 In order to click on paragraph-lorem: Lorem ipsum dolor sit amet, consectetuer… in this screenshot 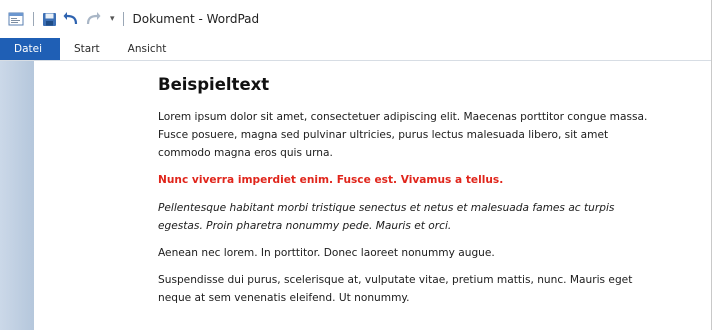, I will do `click(434, 135)`.